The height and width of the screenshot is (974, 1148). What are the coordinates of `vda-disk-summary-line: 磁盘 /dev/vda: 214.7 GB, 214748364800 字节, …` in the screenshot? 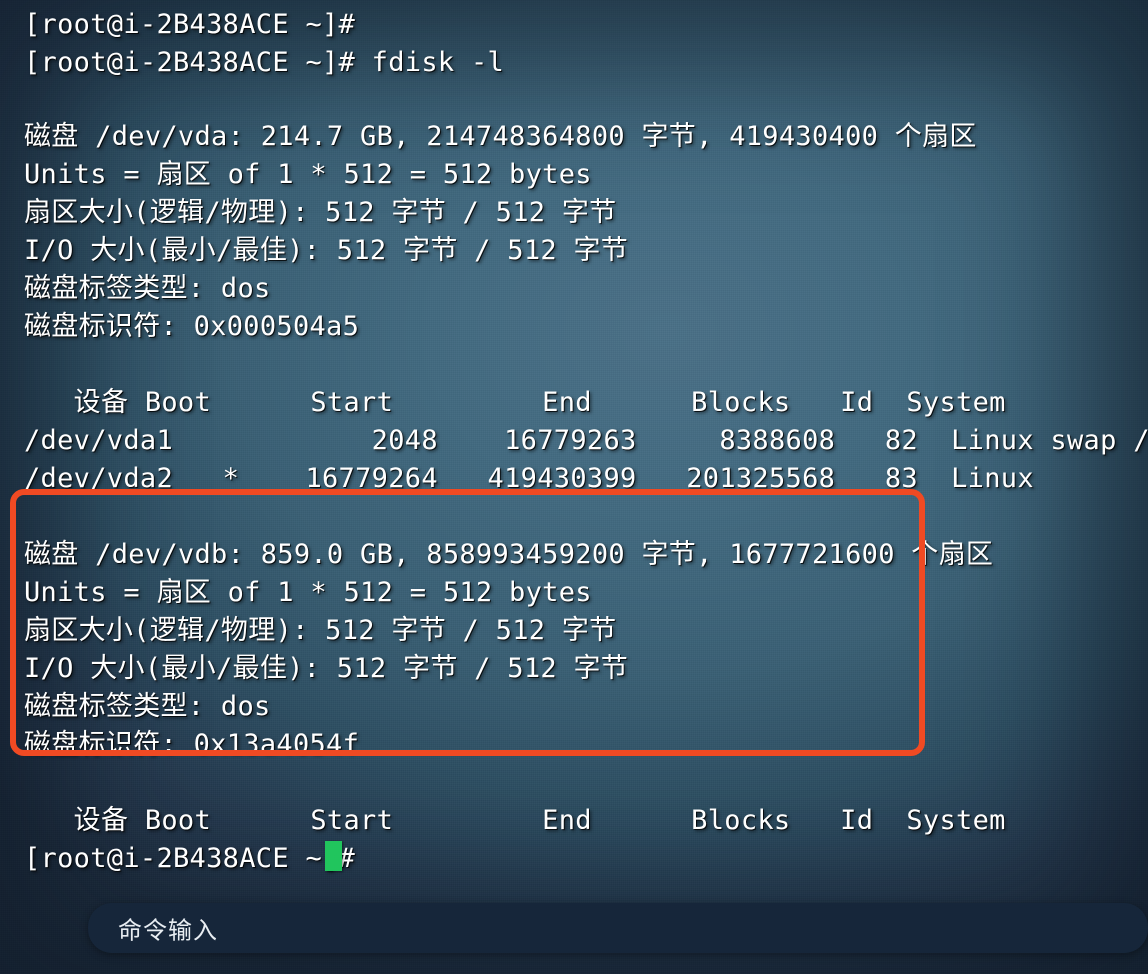 It's located at (500, 136).